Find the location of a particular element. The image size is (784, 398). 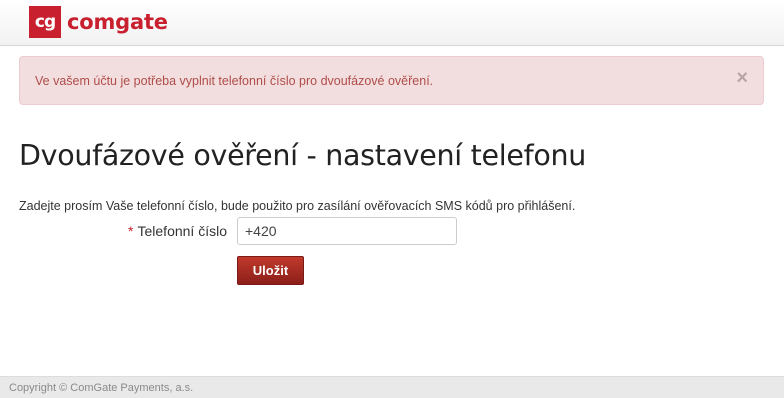

phone-label-text: Telefonní číslo is located at coordinates (182, 231).